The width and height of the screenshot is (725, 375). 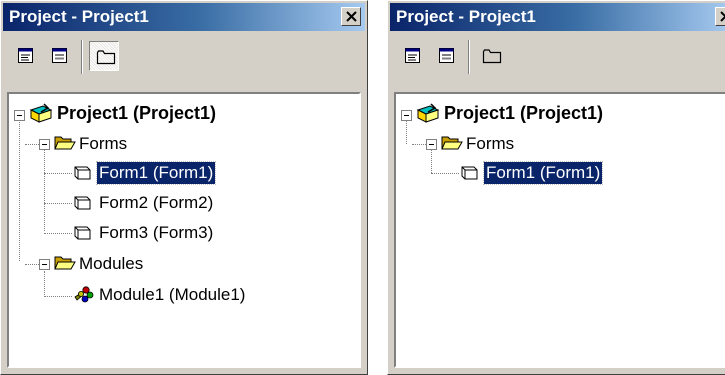 I want to click on module-icon, so click(x=84, y=294).